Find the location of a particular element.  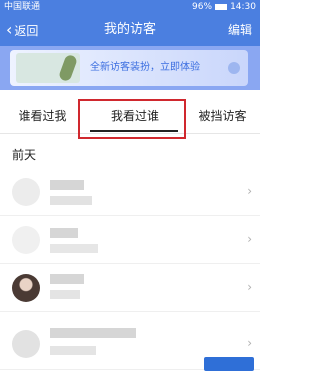

clock: 14:30 is located at coordinates (243, 7).